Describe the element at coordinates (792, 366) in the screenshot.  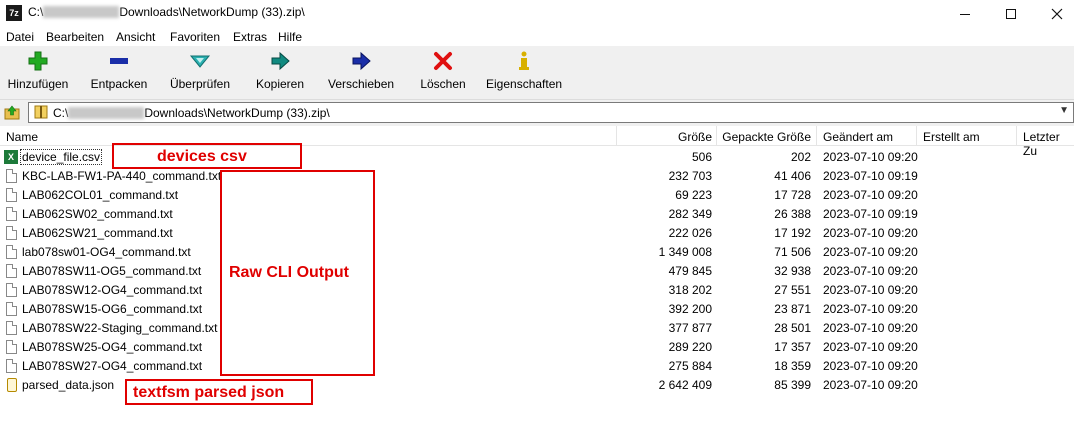
I see `packed-size: 18 359` at that location.